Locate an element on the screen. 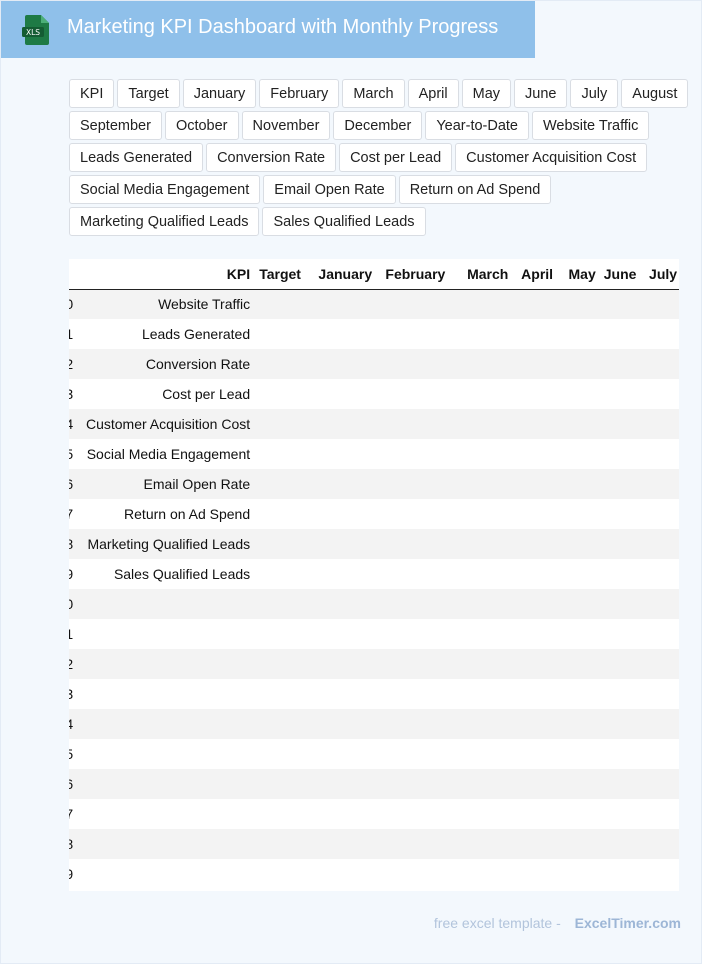  footer-text: free excel template - is located at coordinates (497, 923).